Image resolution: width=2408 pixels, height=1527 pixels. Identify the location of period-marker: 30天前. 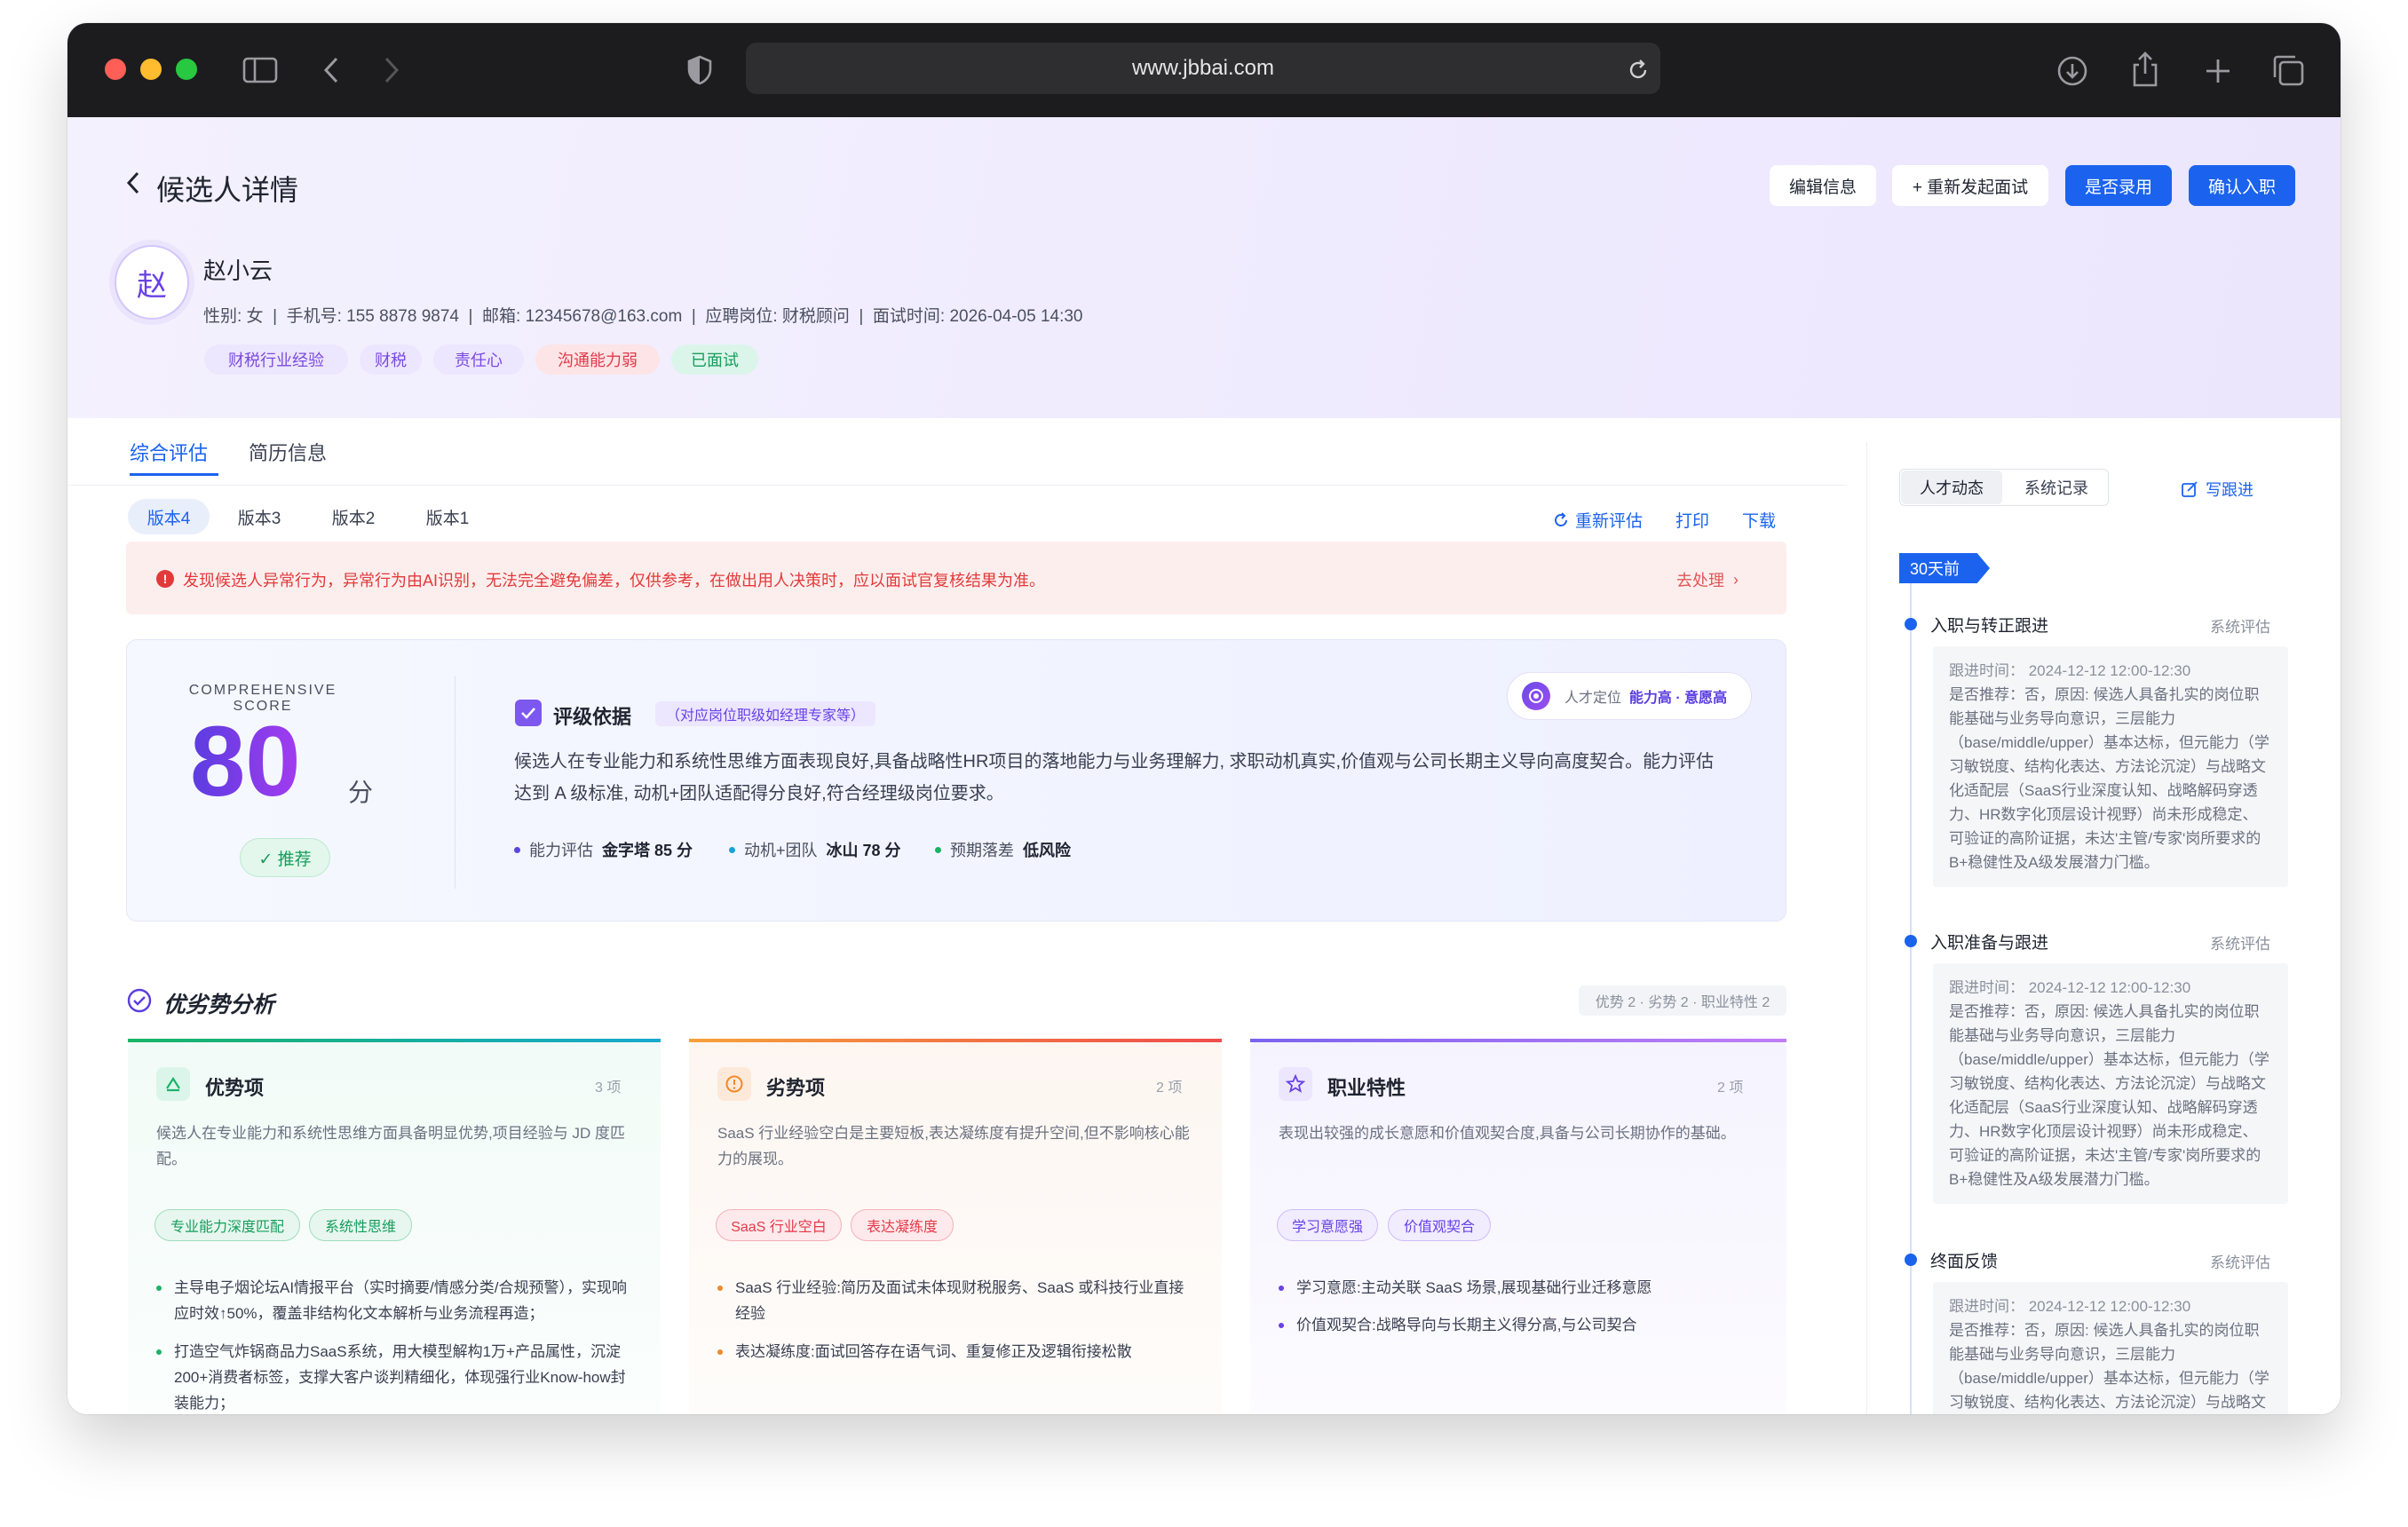
(1944, 568).